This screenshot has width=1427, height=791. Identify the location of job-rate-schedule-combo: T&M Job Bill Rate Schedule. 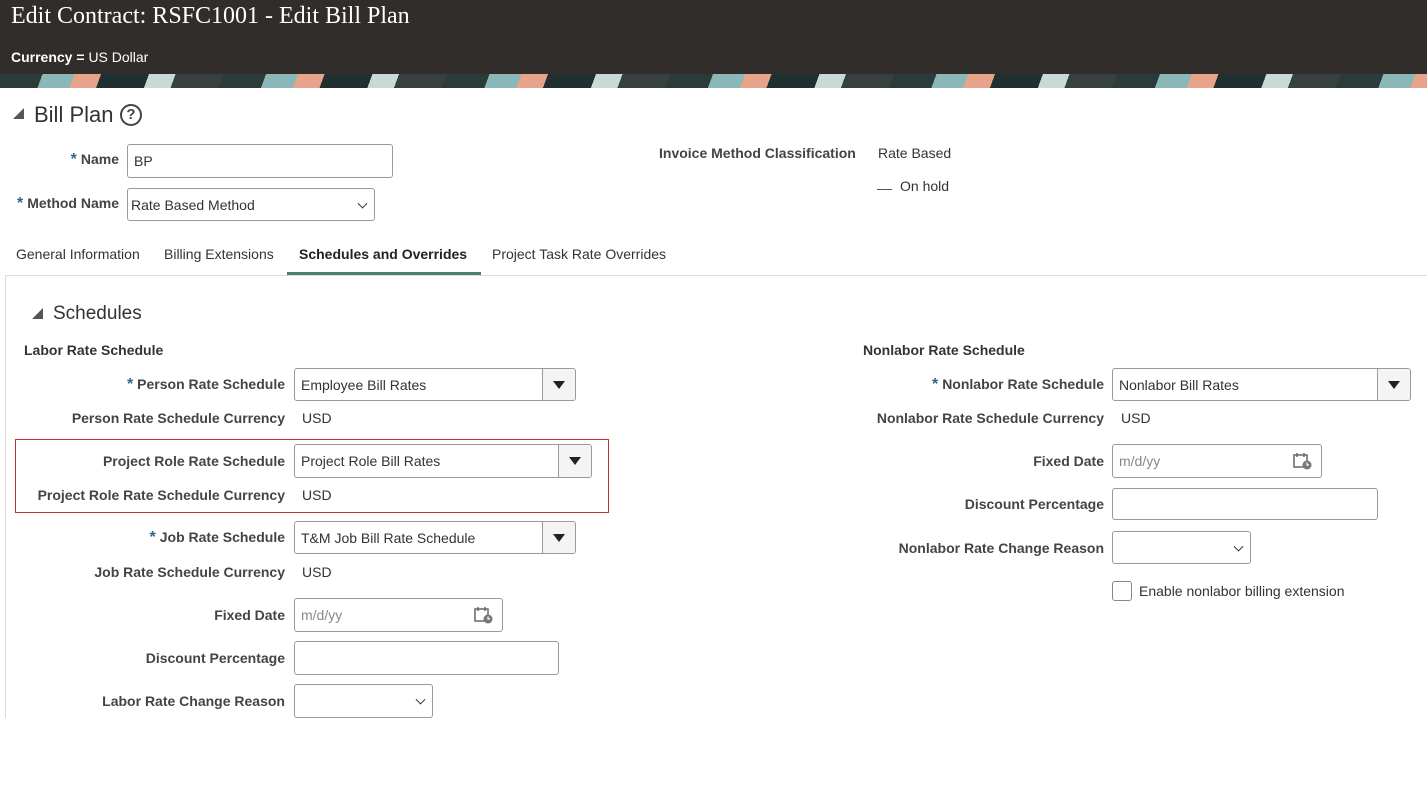
(435, 537).